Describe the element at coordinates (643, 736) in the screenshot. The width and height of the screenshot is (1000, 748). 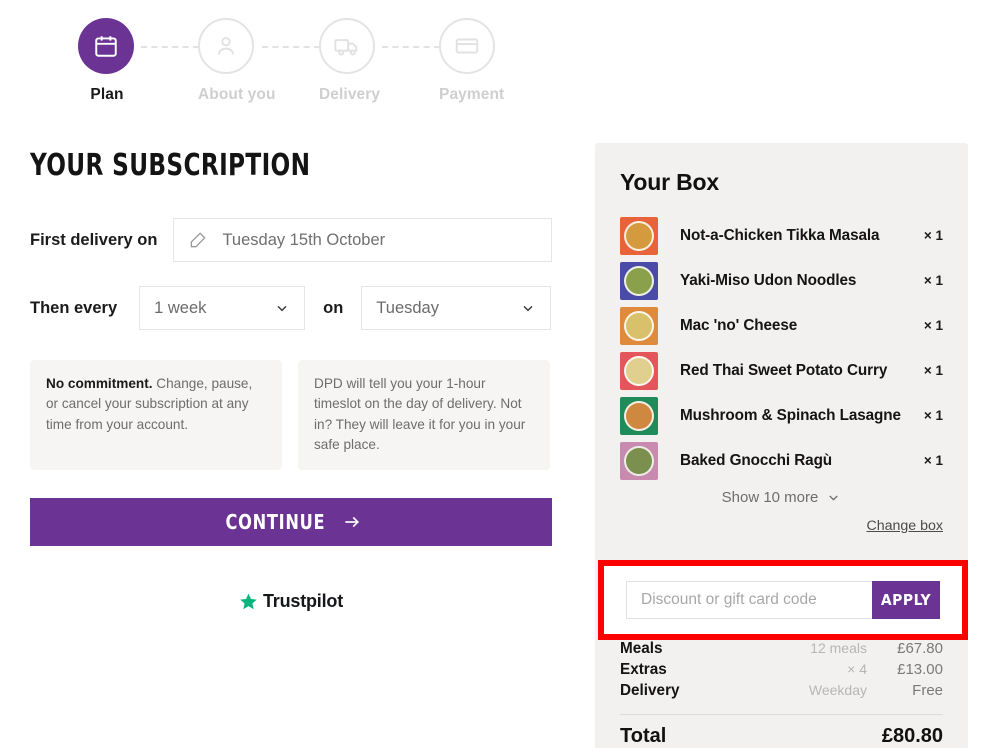
I see `total-label: Total` at that location.